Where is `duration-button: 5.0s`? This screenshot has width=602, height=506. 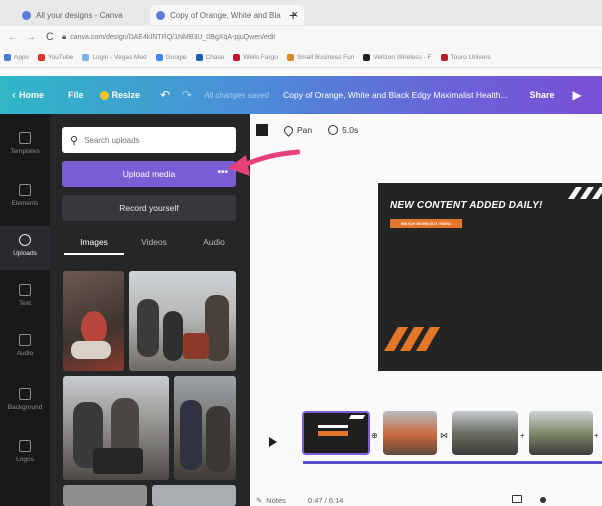
duration-button: 5.0s is located at coordinates (343, 130).